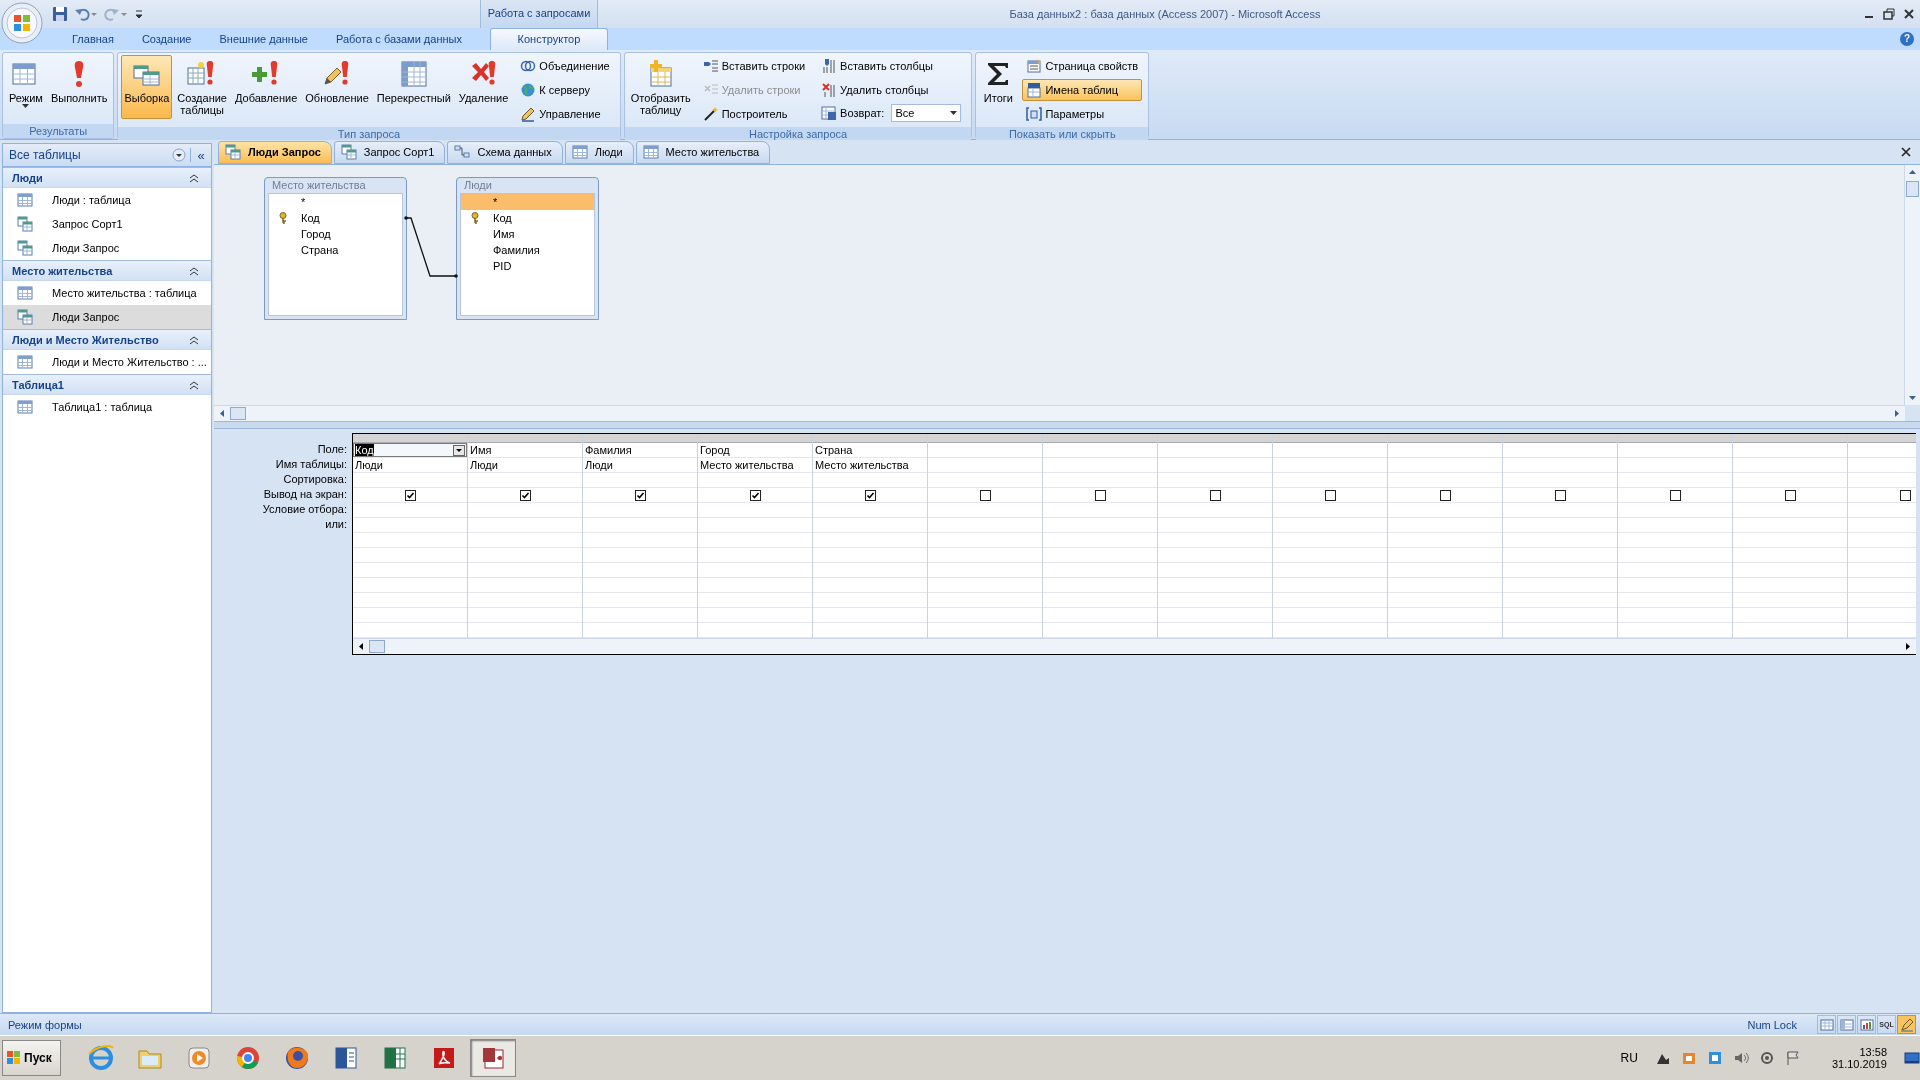  Describe the element at coordinates (147, 87) in the screenshot. I see `ribbon-button: Выборка` at that location.